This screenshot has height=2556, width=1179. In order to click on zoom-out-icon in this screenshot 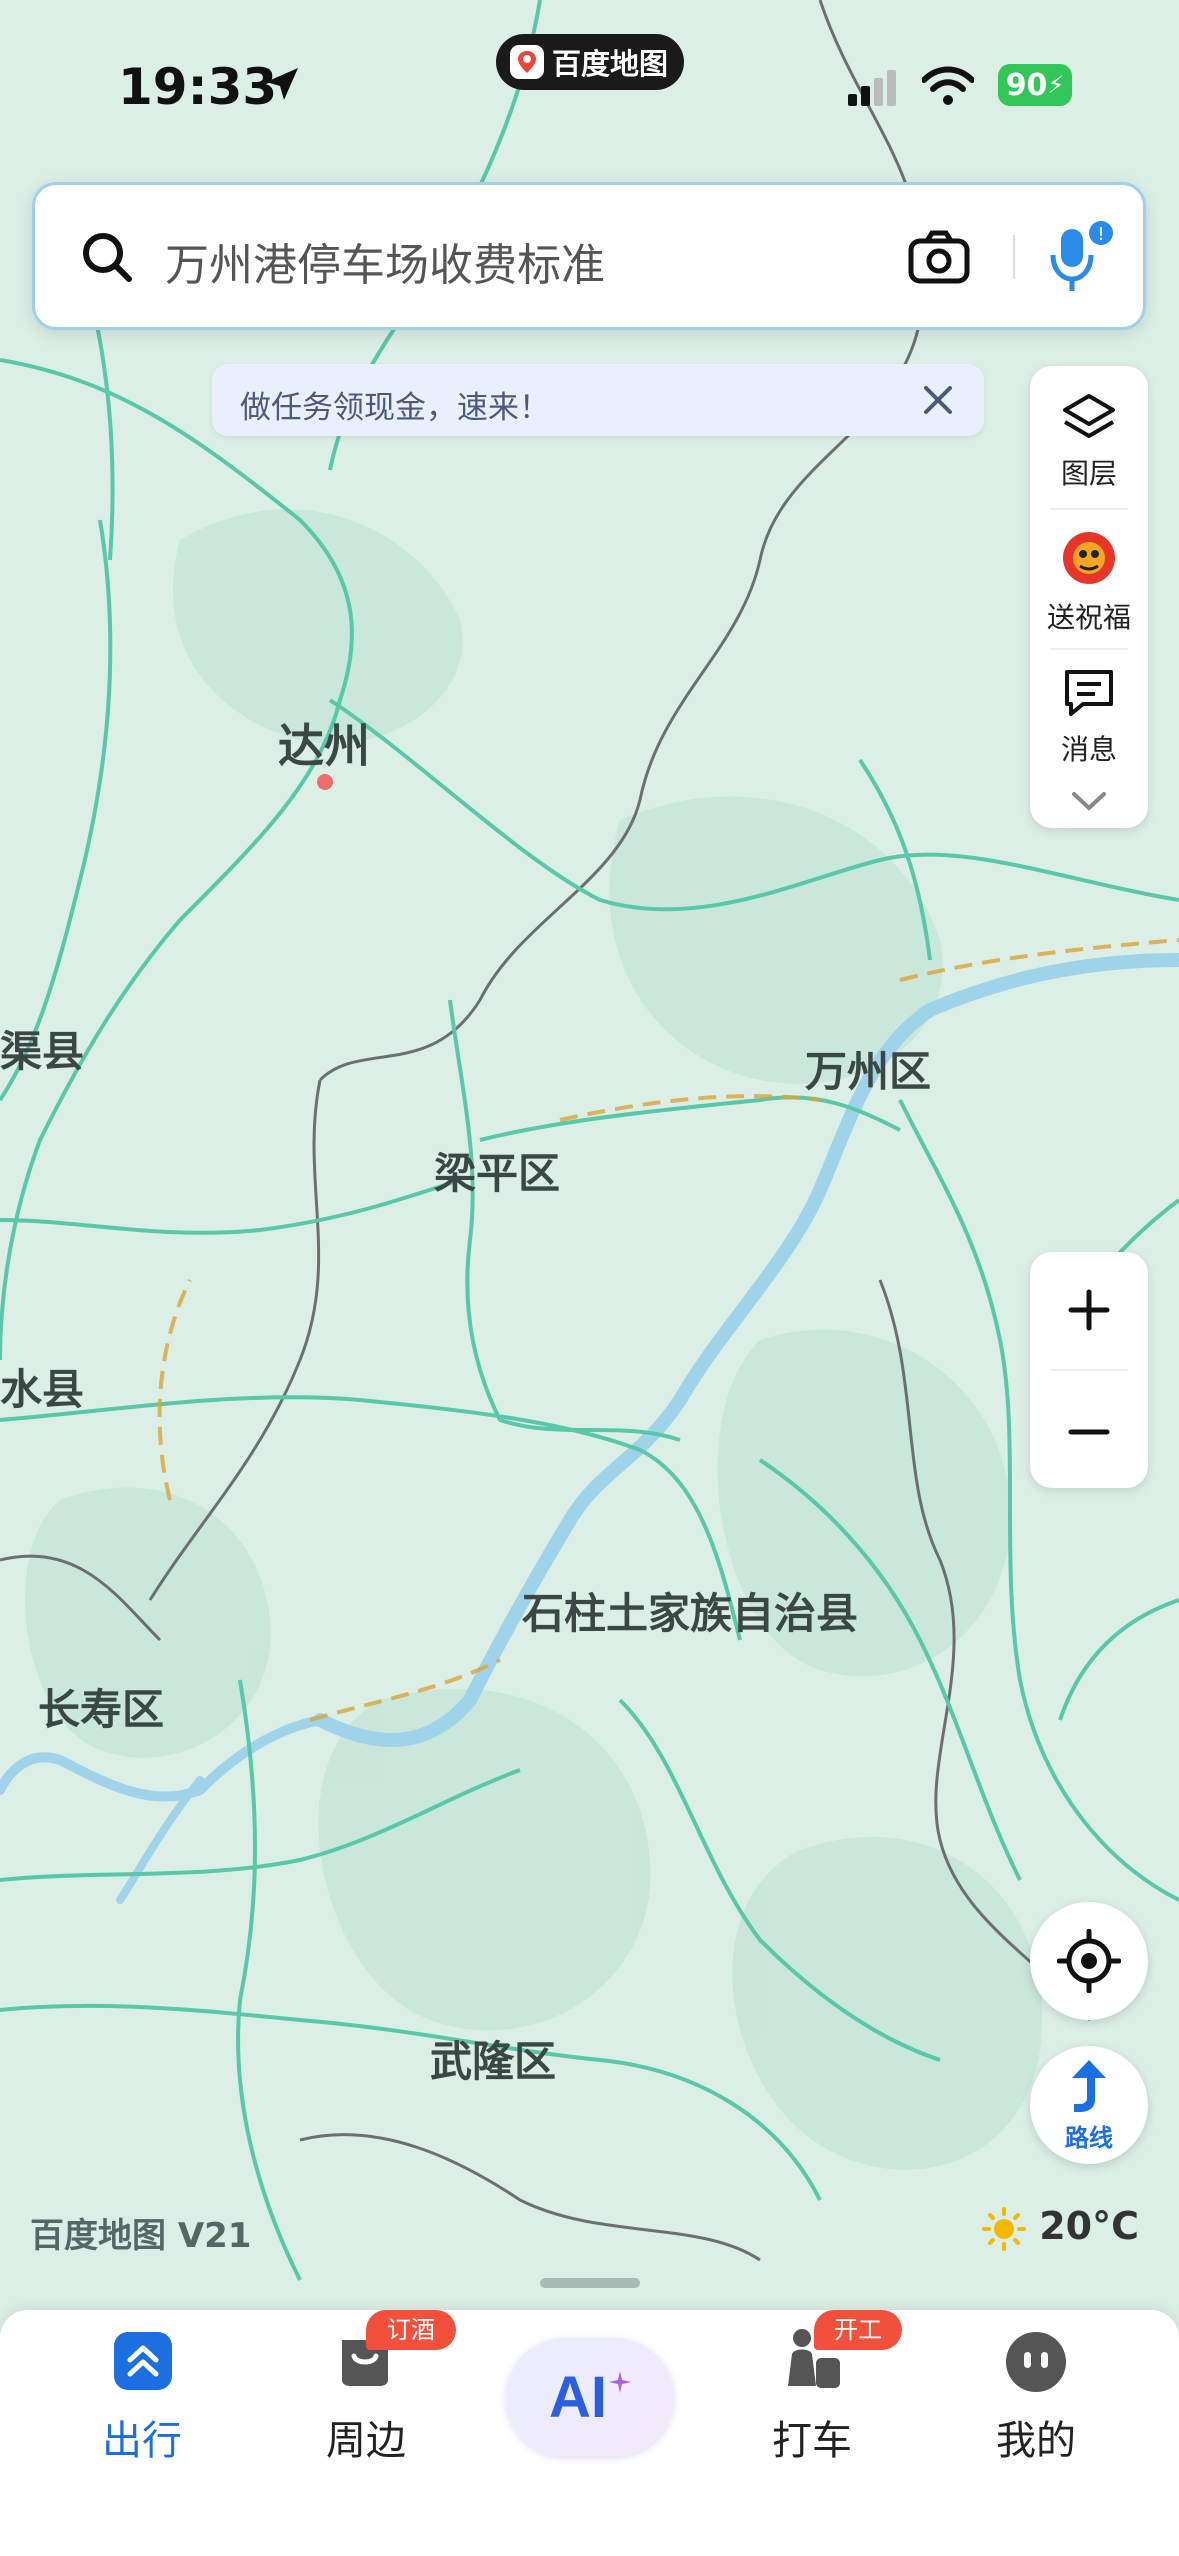, I will do `click(1089, 1432)`.